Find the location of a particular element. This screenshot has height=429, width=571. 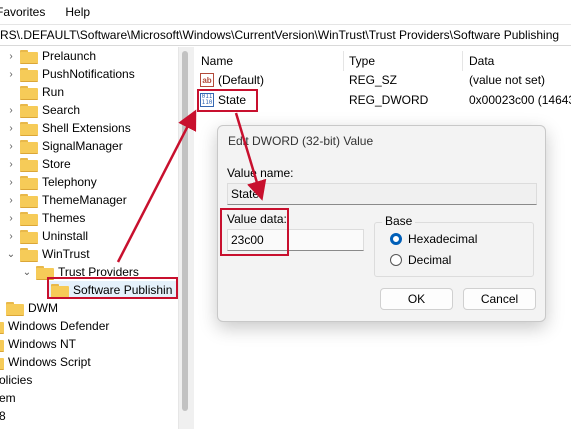

value-data-input: 23c00 is located at coordinates (295, 240).